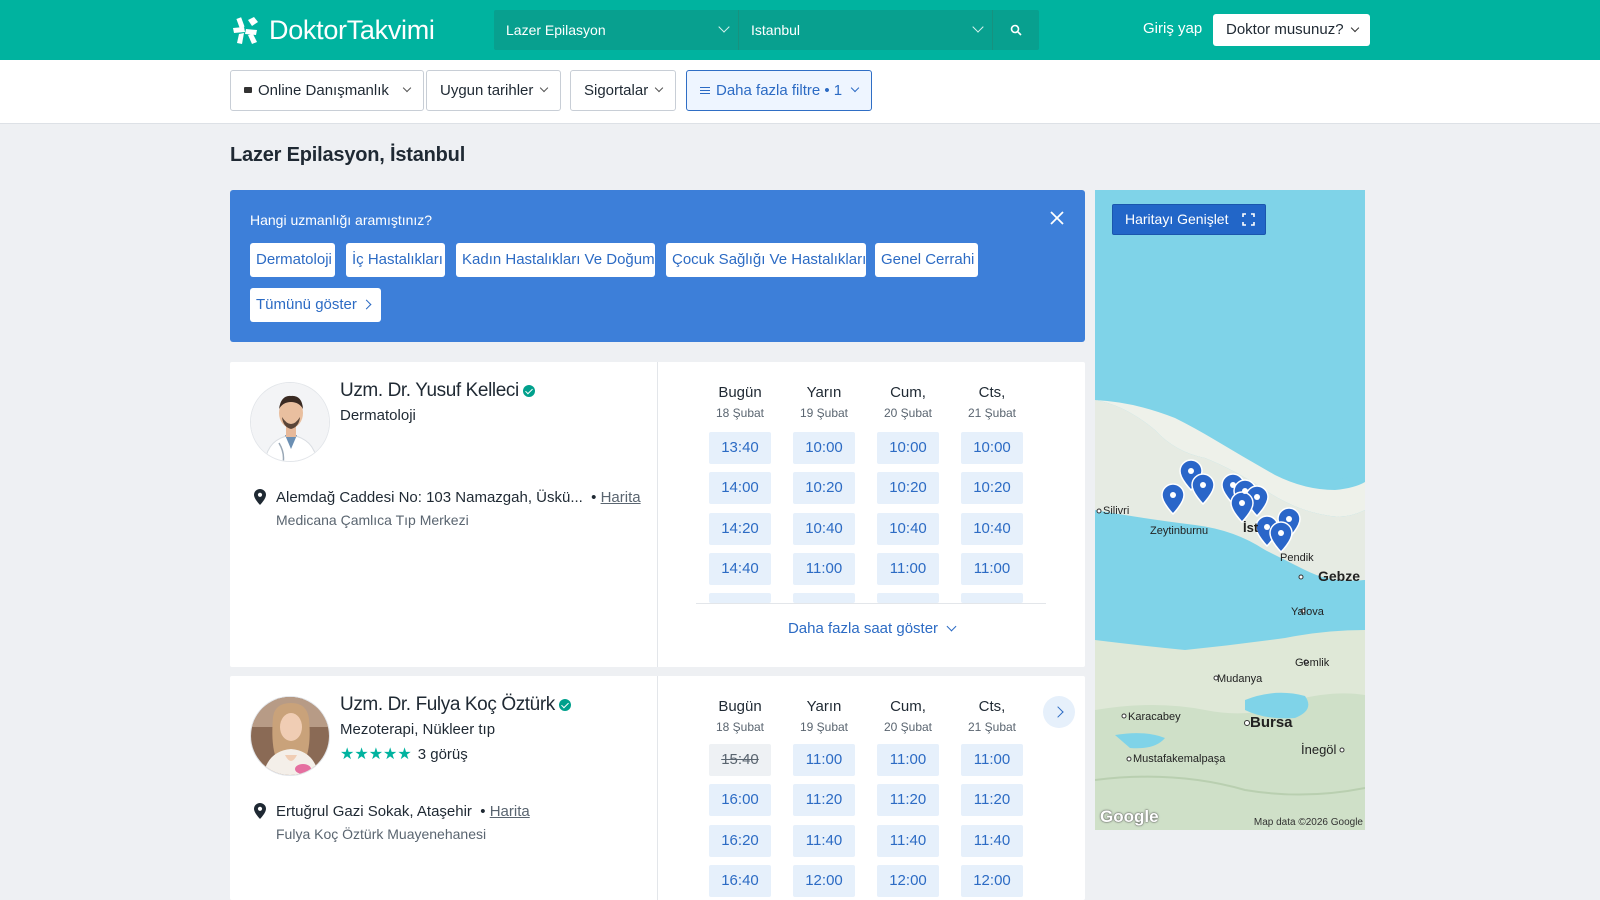 This screenshot has height=900, width=1600. What do you see at coordinates (315, 305) in the screenshot?
I see `show-all-button: Tümünü göster` at bounding box center [315, 305].